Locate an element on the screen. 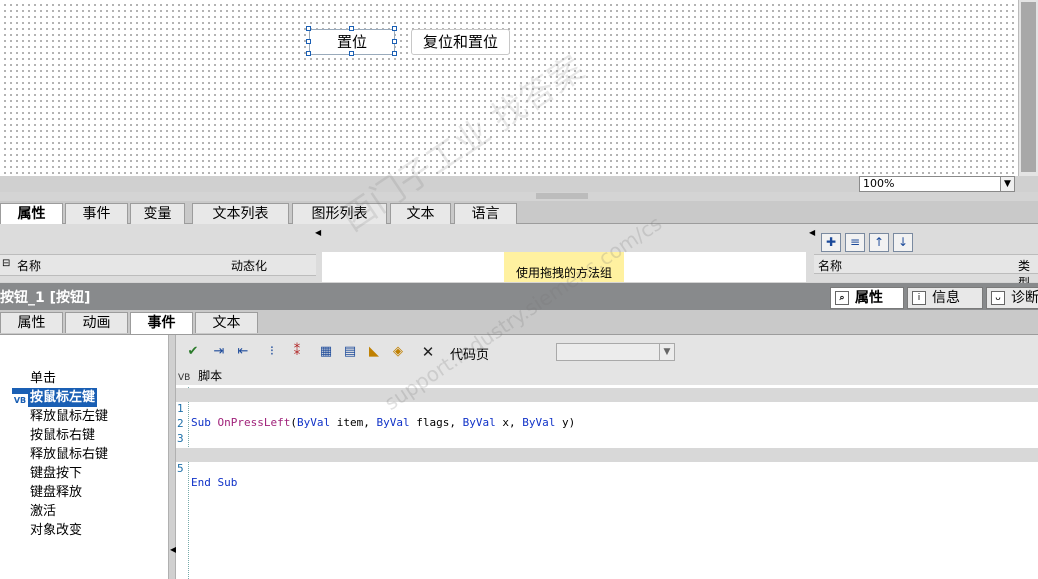  event-release-left: 释放鼠标左键 is located at coordinates (69, 416).